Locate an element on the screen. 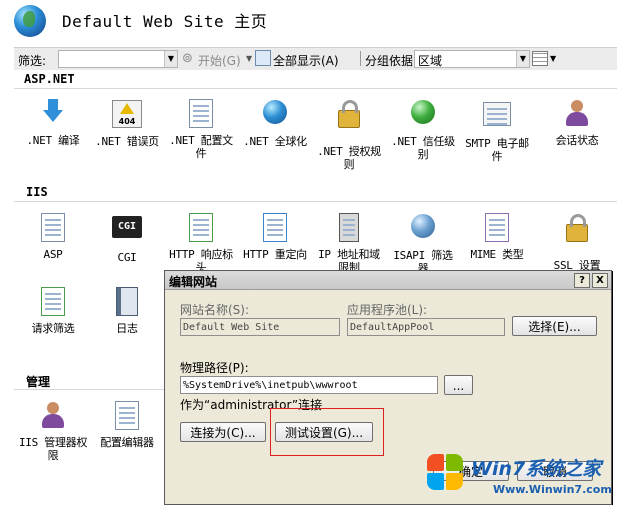 Image resolution: width=617 pixels, height=505 pixels. app-pool-label: 应用程序池(L): is located at coordinates (387, 310).